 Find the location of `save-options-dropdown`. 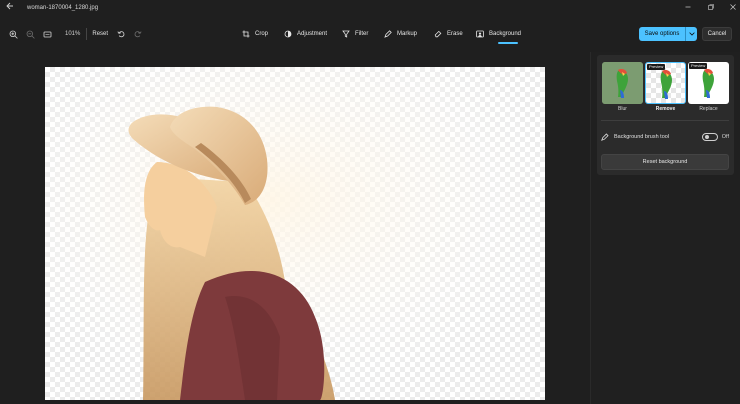

save-options-dropdown is located at coordinates (691, 34).